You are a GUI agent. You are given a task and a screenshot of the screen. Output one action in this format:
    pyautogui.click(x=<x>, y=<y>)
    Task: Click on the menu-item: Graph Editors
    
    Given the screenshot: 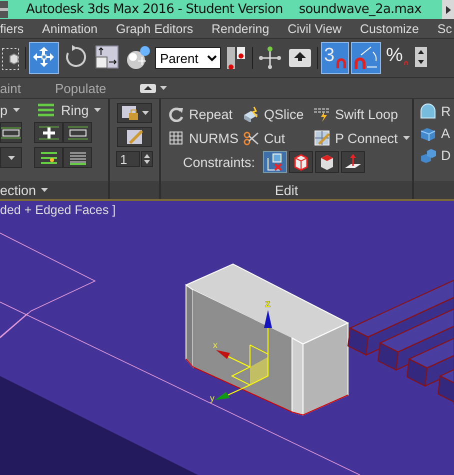 What is the action you would take?
    pyautogui.click(x=155, y=29)
    